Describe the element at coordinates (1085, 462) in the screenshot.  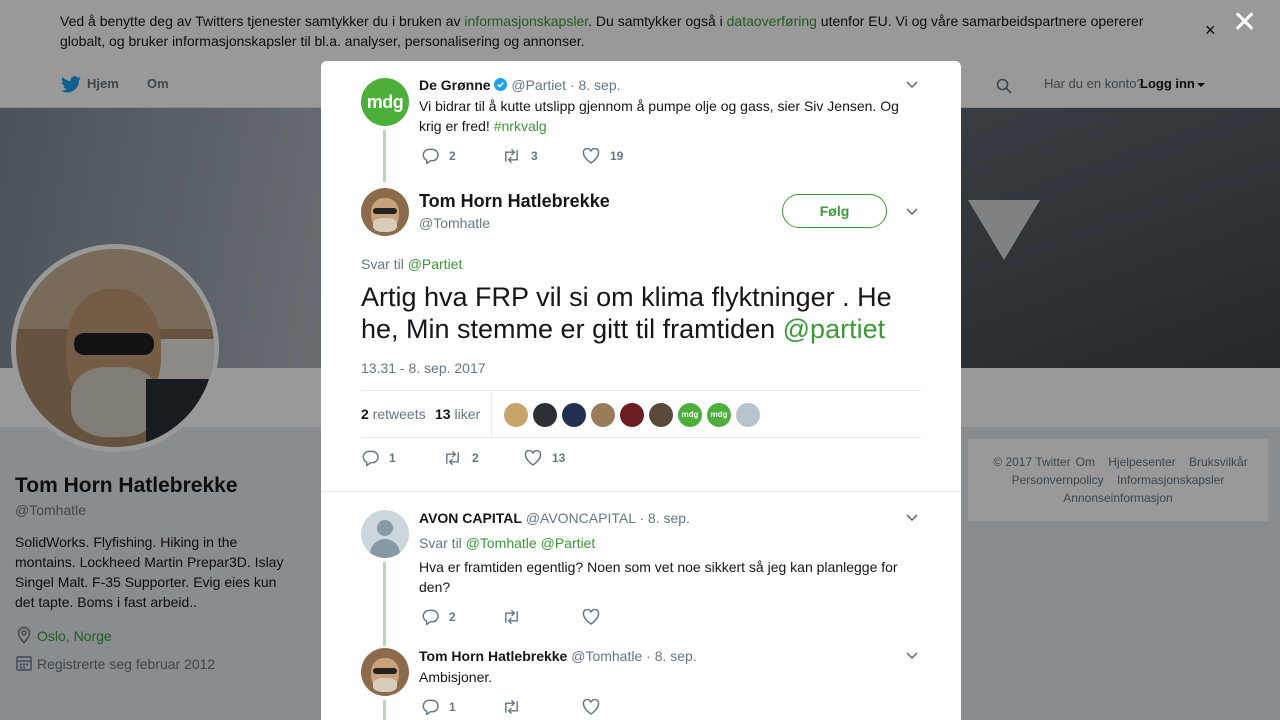
I see `footer-about: Om` at that location.